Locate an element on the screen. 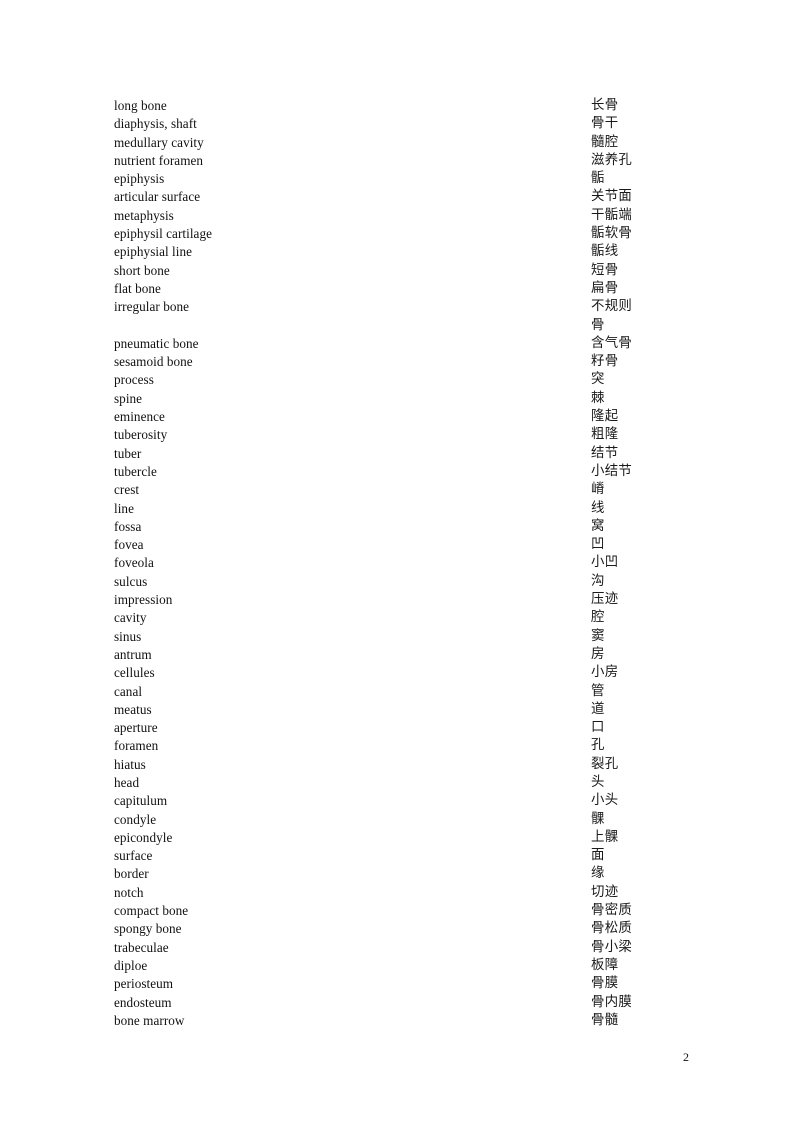 This screenshot has height=1132, width=800. glossary-term-english: epiphysil cartilage is located at coordinates (163, 234).